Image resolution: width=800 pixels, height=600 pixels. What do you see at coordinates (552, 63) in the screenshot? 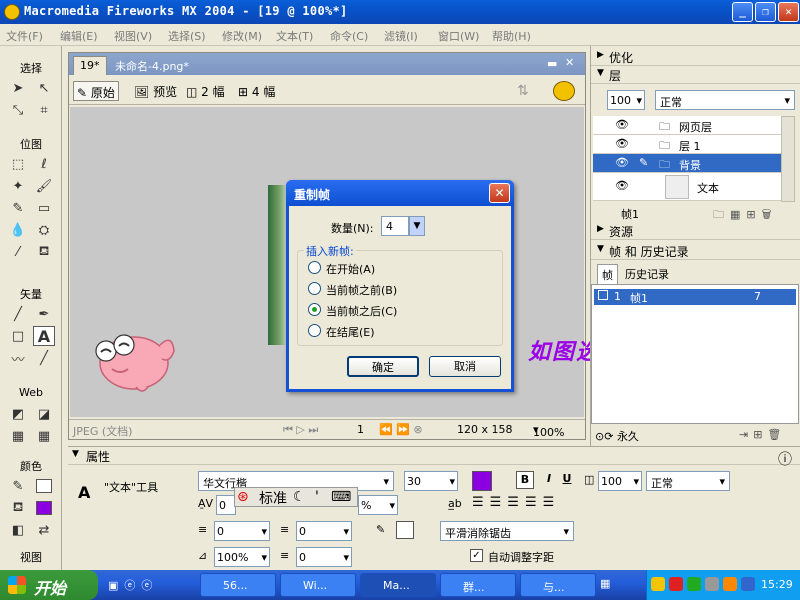
I see `doc-minimize-icon: ▬` at bounding box center [552, 63].